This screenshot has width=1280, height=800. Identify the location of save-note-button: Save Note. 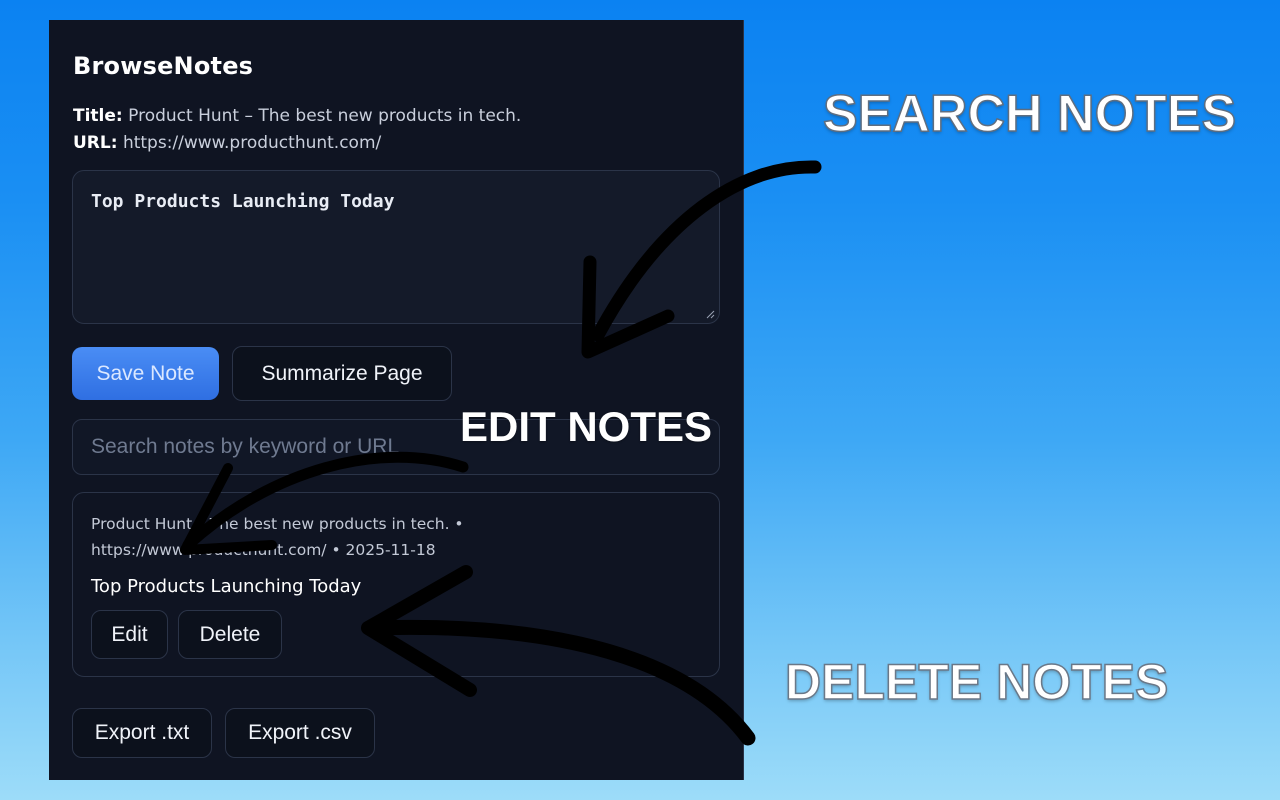
(145, 373).